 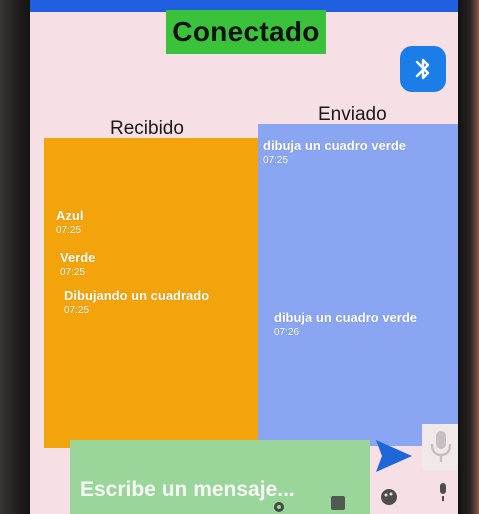 I want to click on sent-message: dibuja un cuadro verde 07:25, so click(x=334, y=152).